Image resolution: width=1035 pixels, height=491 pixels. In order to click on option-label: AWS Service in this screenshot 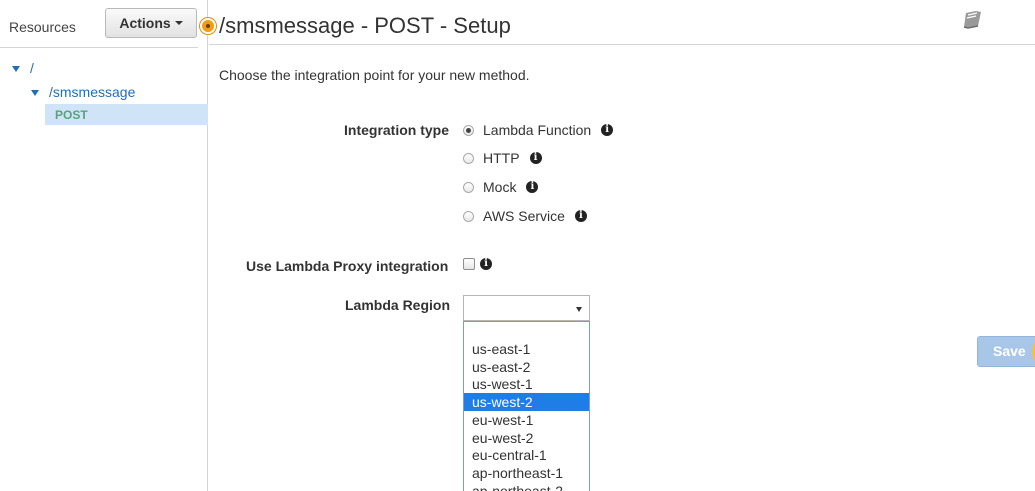, I will do `click(524, 216)`.